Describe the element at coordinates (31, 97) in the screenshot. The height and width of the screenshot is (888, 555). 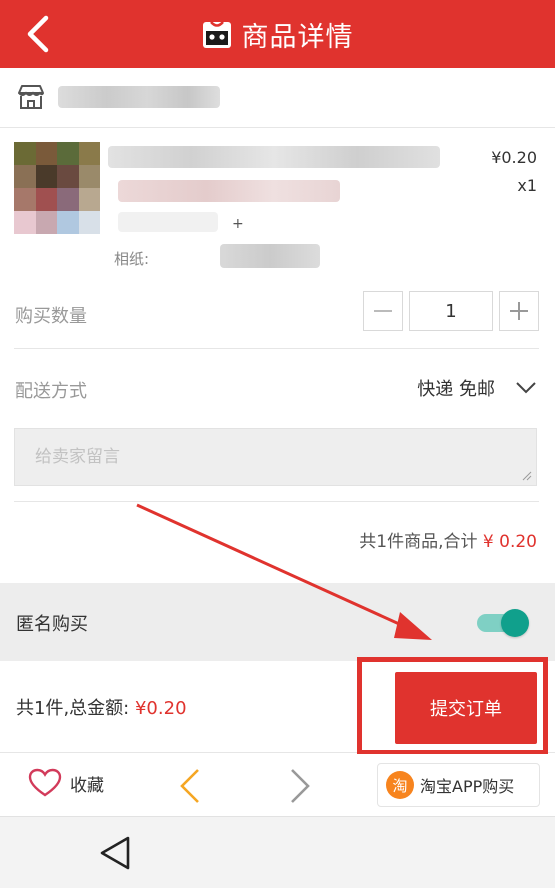
I see `store-icon` at that location.